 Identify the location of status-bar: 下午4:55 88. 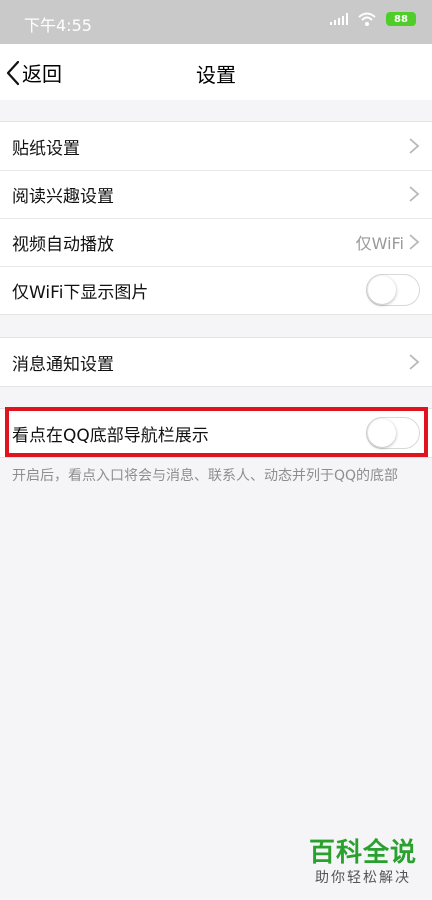
(216, 22).